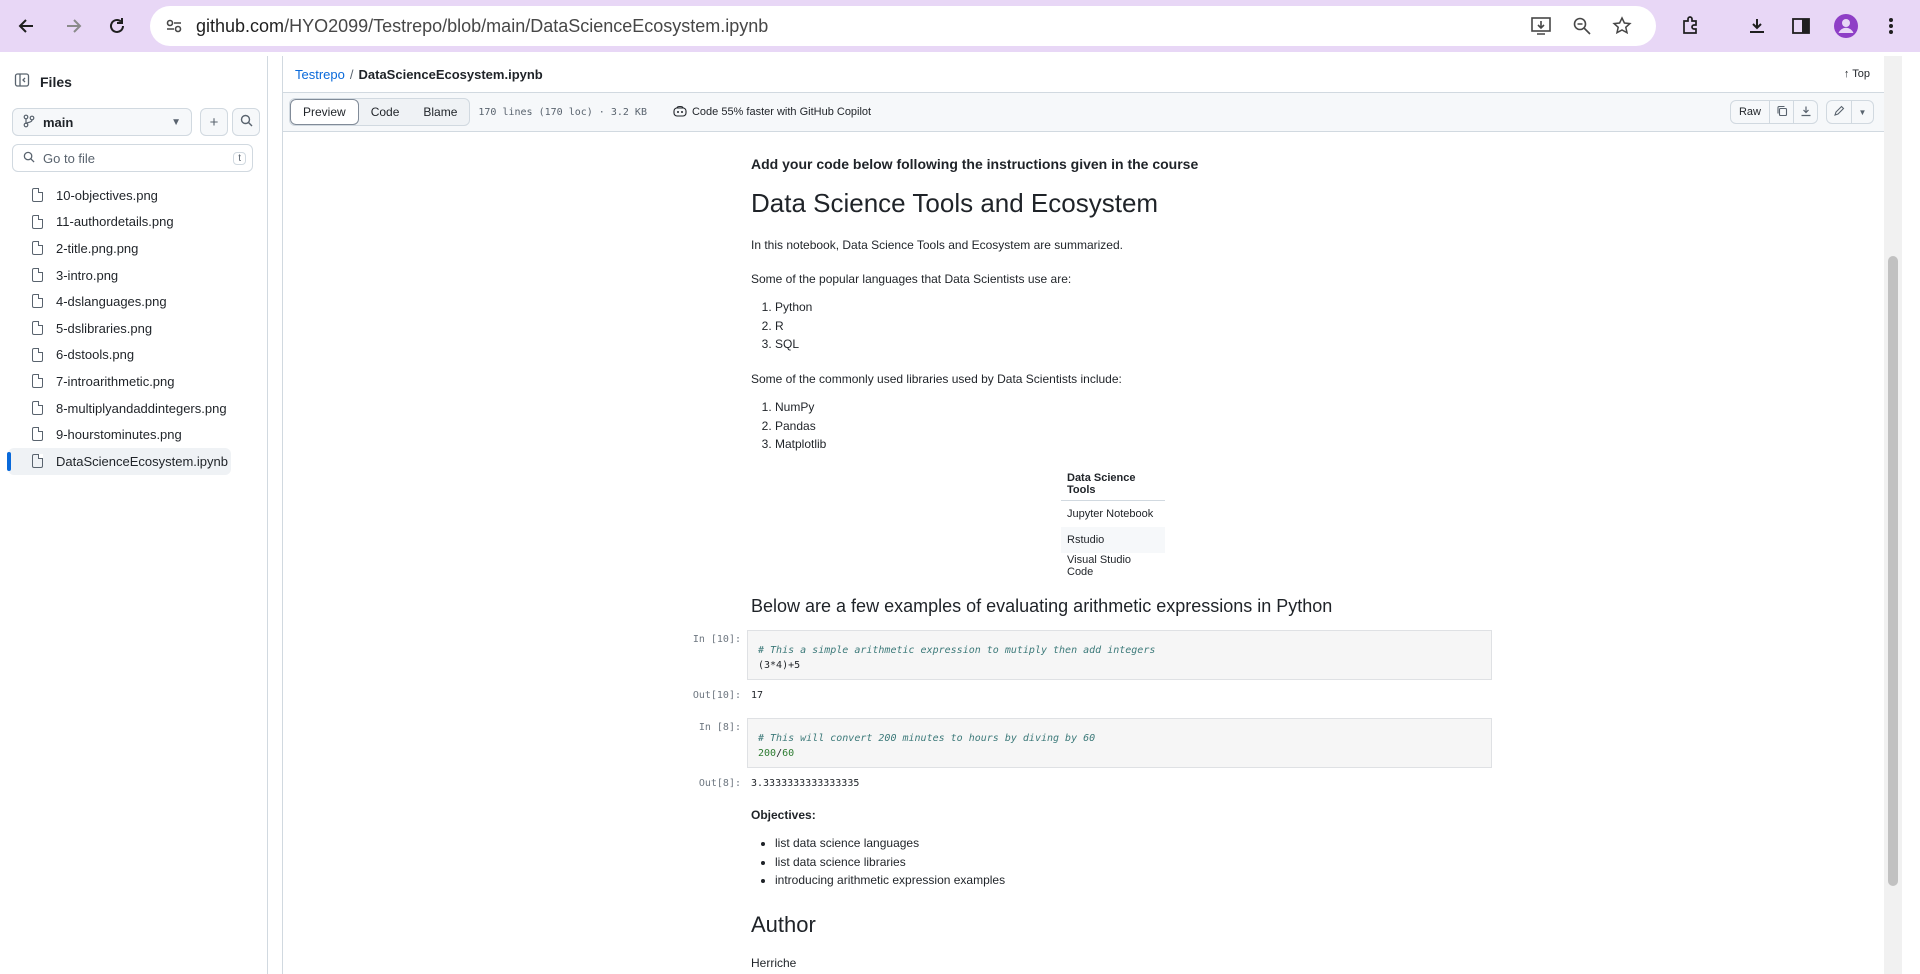 This screenshot has height=974, width=1920. What do you see at coordinates (562, 112) in the screenshot?
I see `file-meta: 170 lines (170 loc) · 3.2 KB` at bounding box center [562, 112].